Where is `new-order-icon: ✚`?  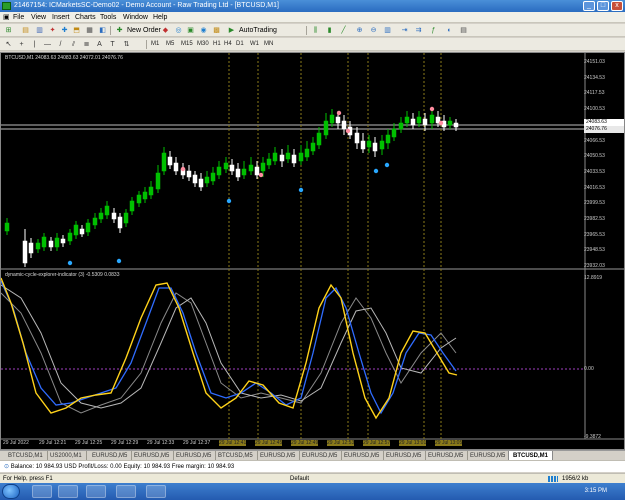
new-order-icon: ✚ is located at coordinates (119, 30).